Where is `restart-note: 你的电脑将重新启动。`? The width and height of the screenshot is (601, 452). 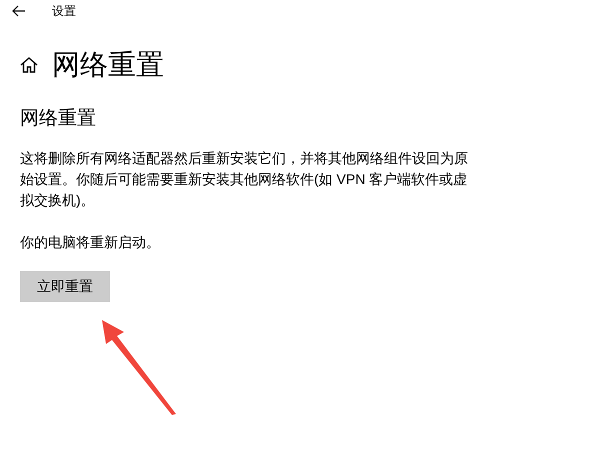 restart-note: 你的电脑将重新启动。 is located at coordinates (90, 242).